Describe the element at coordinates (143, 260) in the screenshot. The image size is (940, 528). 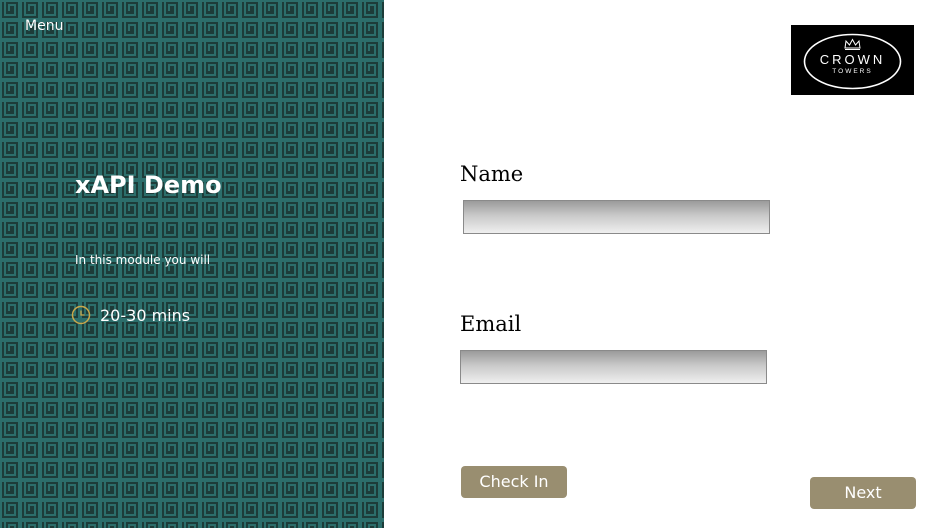
I see `module-intro-text: In this module you will` at that location.